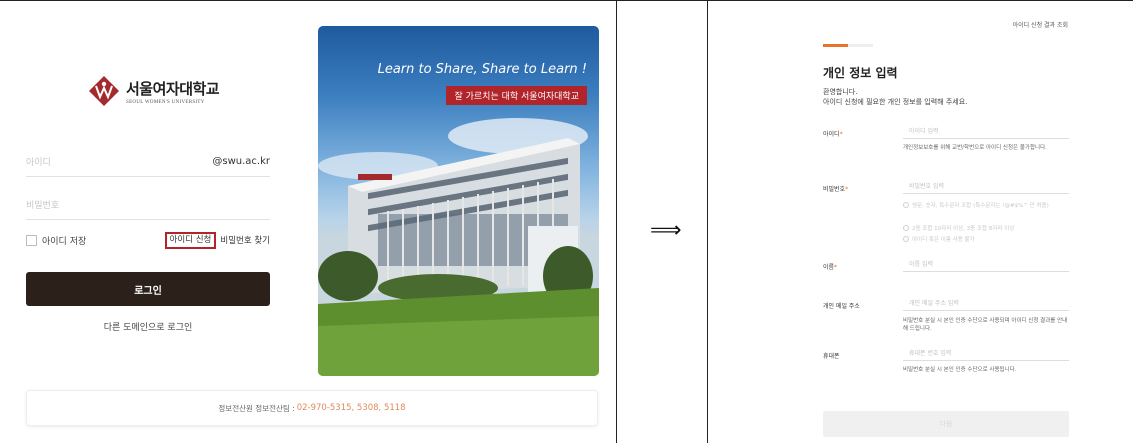 The height and width of the screenshot is (443, 1133). I want to click on name-label-text: 이름, so click(829, 267).